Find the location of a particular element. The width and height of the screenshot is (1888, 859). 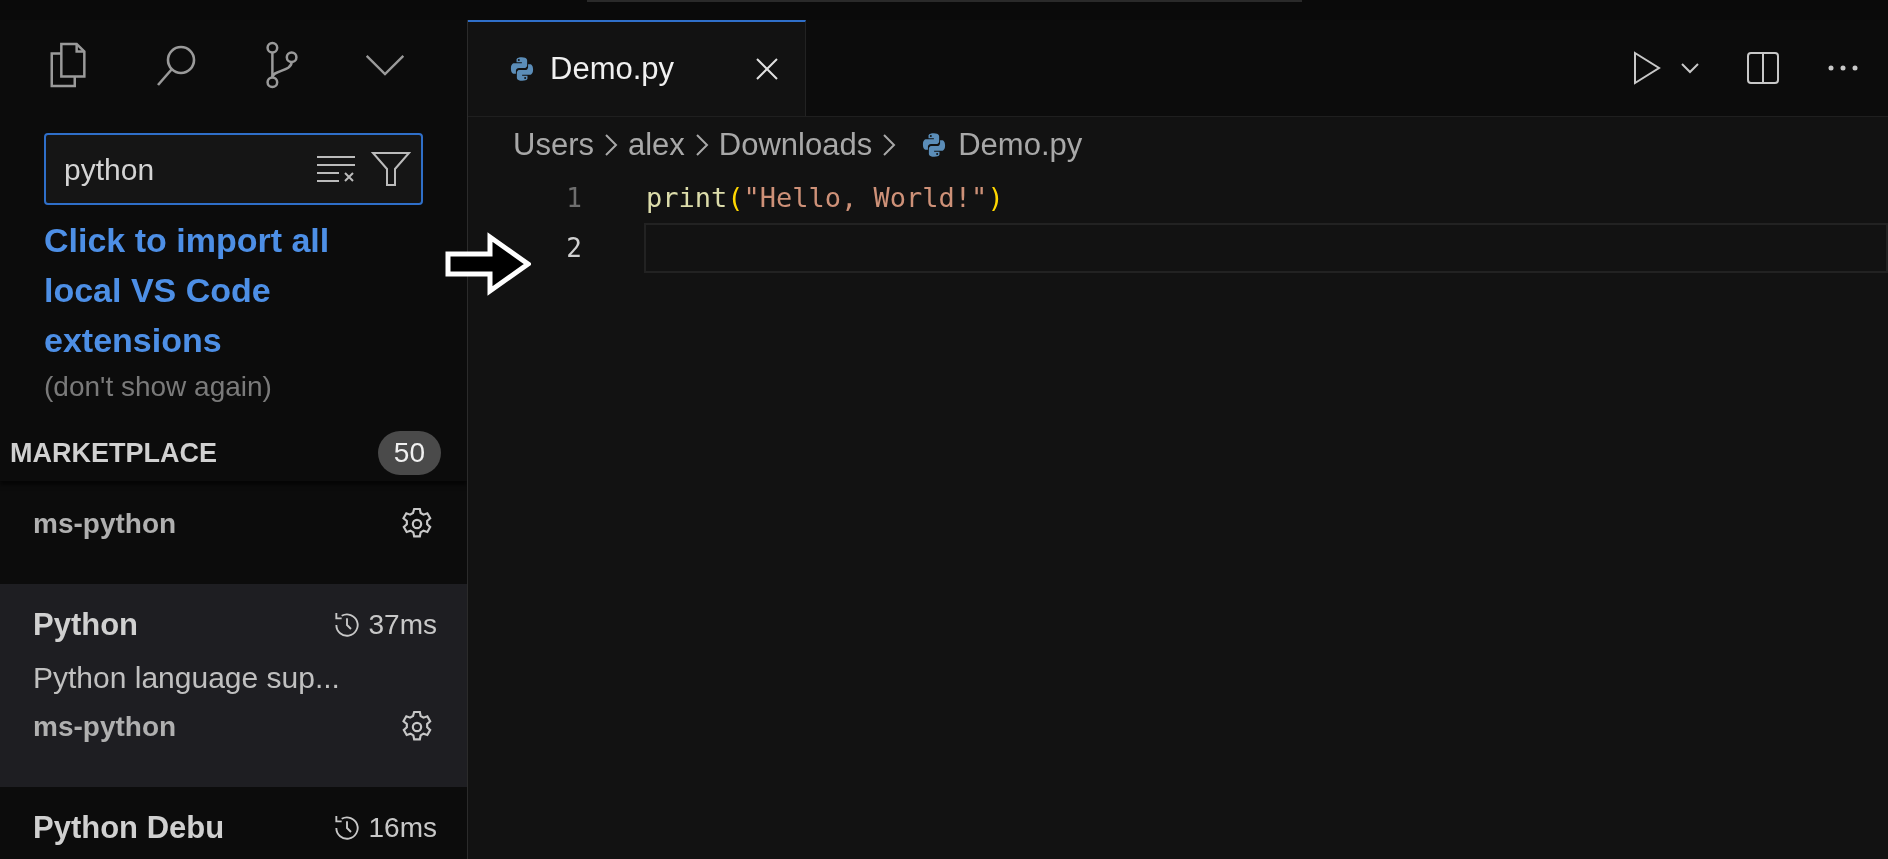

breadcrumb-item: Demo.py is located at coordinates (1020, 145).